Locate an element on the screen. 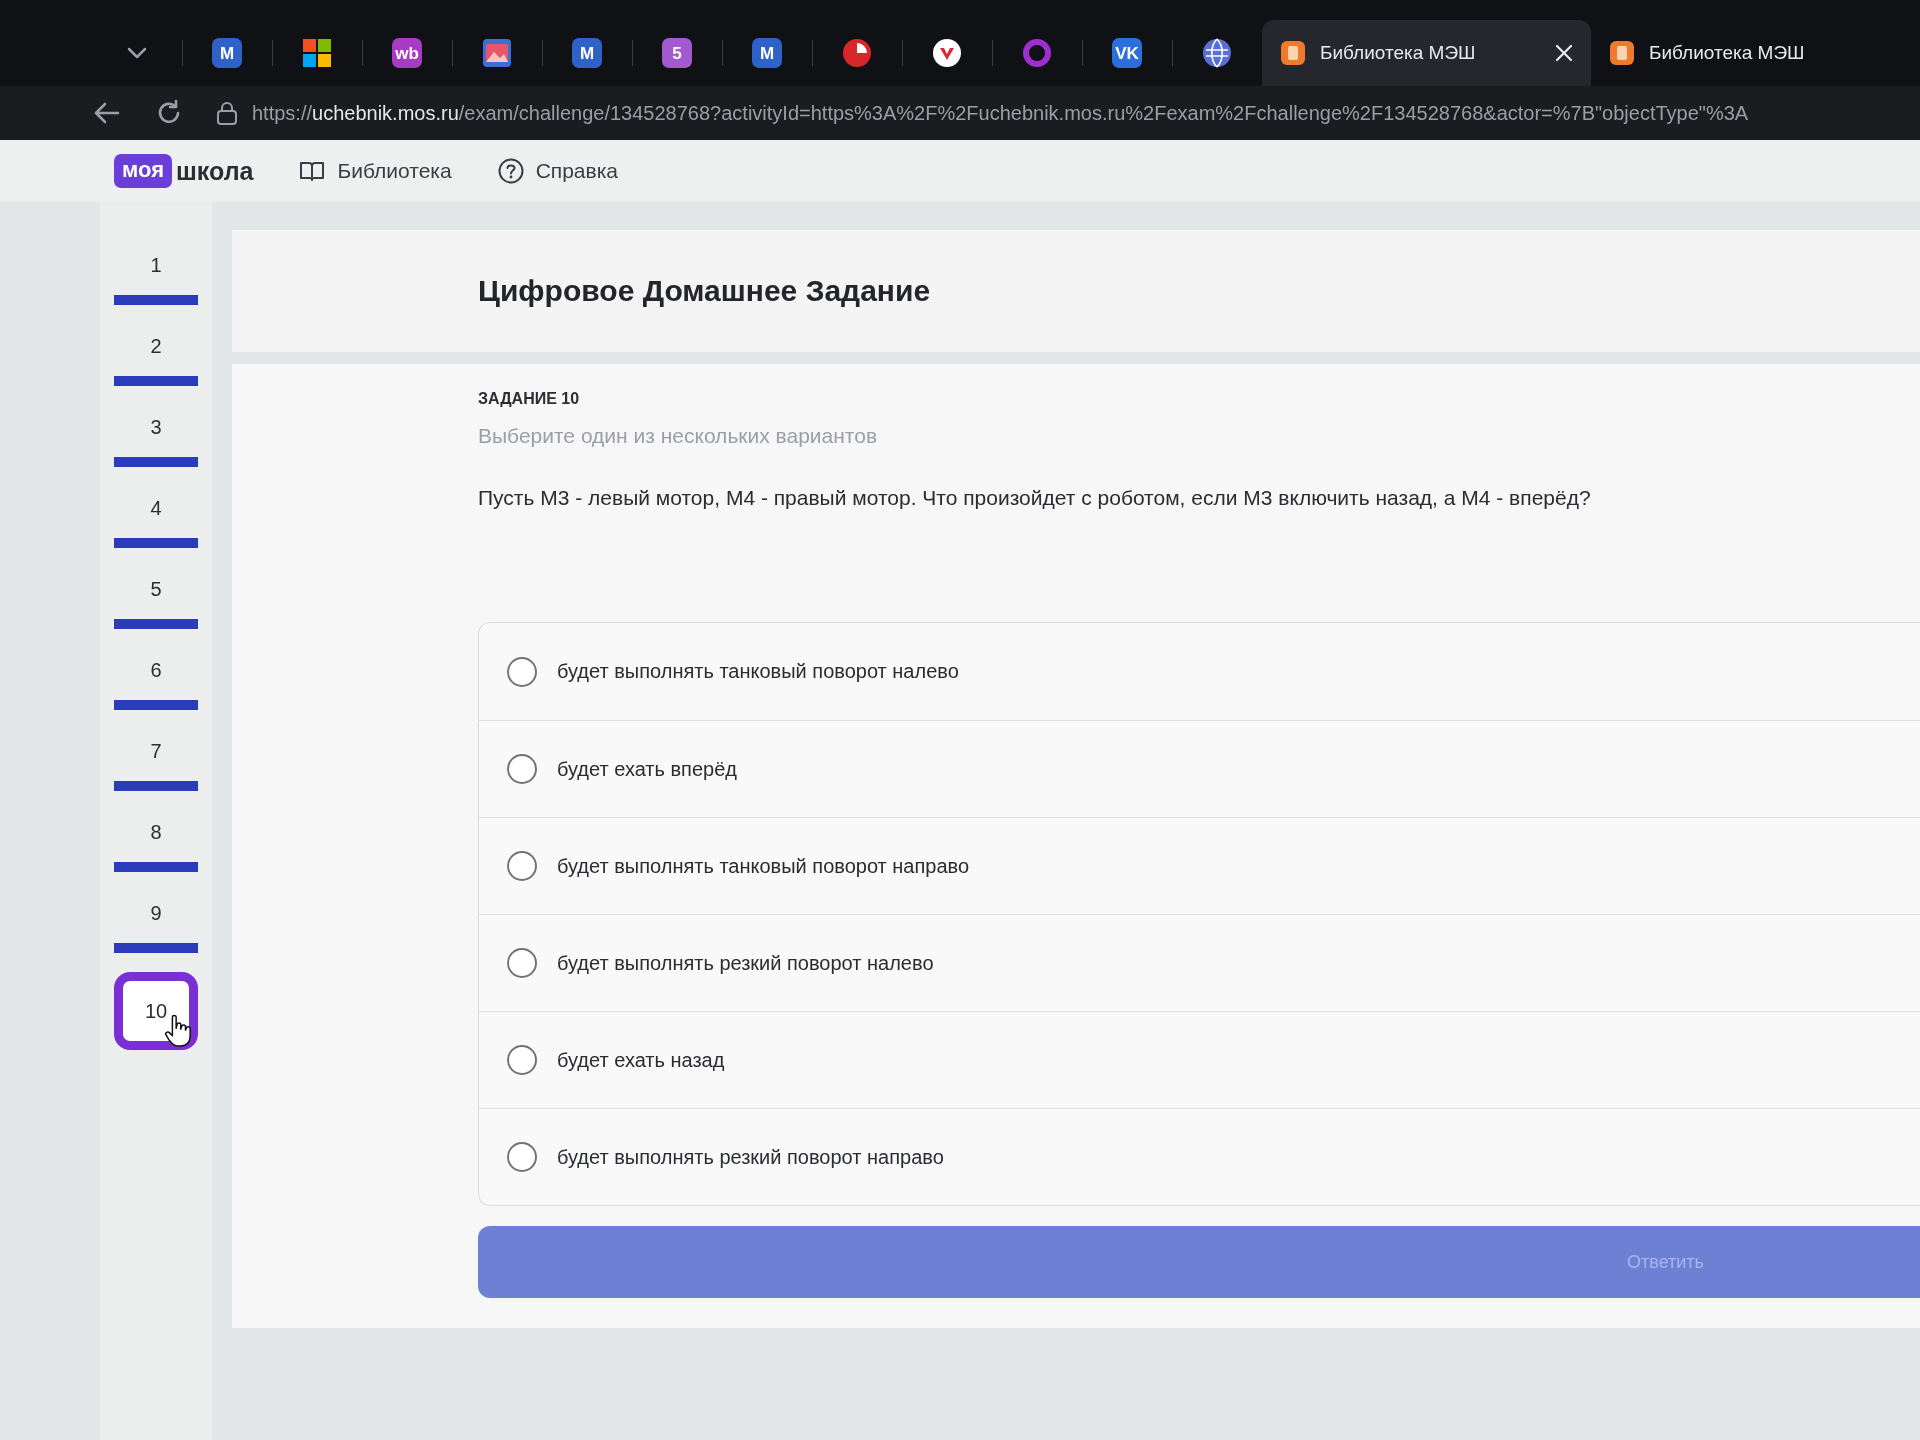 This screenshot has height=1440, width=1920. pinned-tab: wb is located at coordinates (407, 53).